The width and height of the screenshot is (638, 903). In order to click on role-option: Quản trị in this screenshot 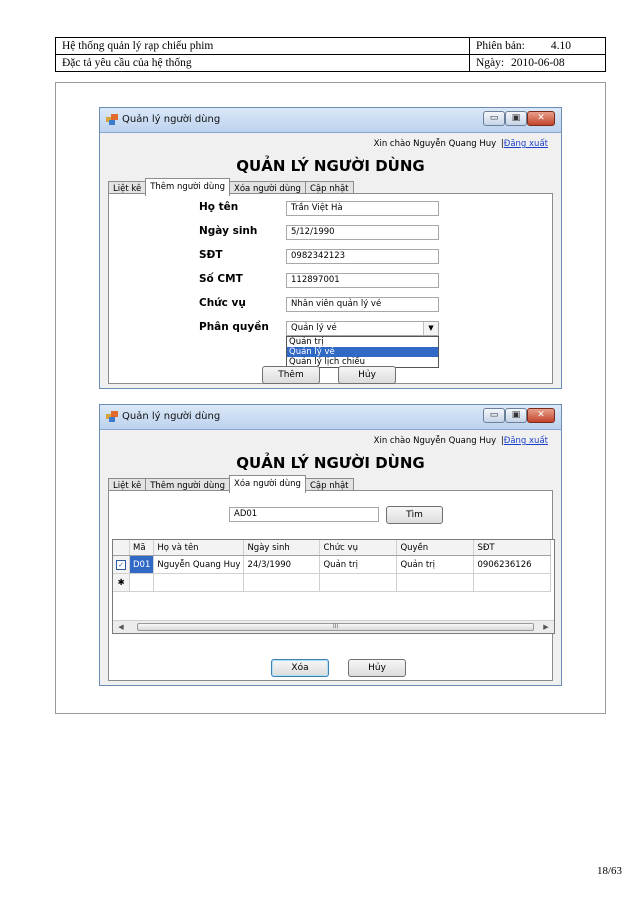, I will do `click(362, 342)`.